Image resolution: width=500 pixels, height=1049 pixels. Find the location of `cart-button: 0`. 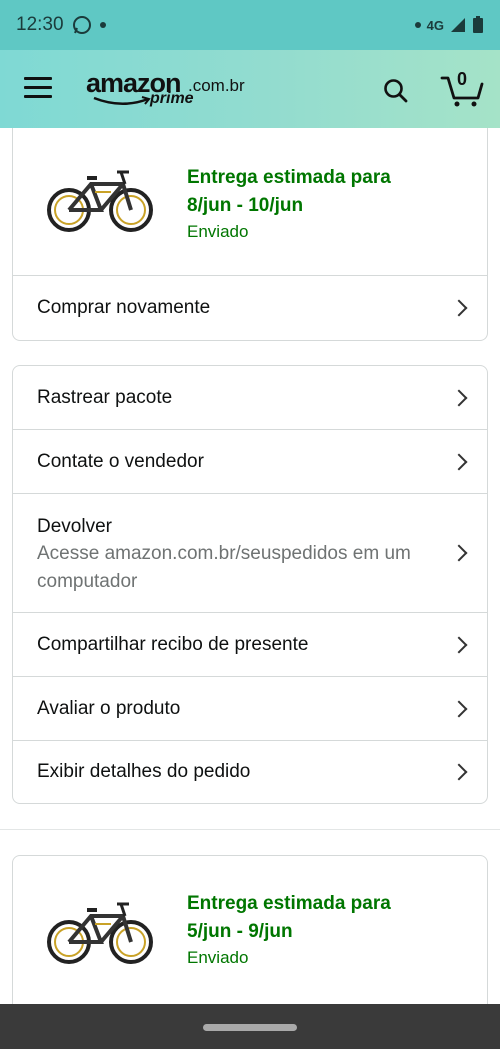

cart-button: 0 is located at coordinates (462, 88).